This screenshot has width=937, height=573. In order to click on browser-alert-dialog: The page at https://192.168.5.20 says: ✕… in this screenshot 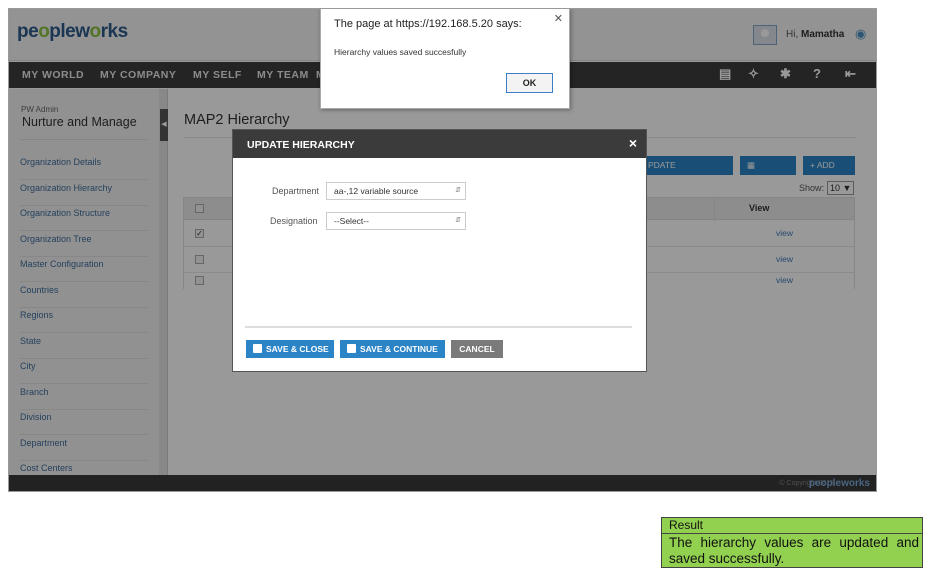, I will do `click(445, 59)`.